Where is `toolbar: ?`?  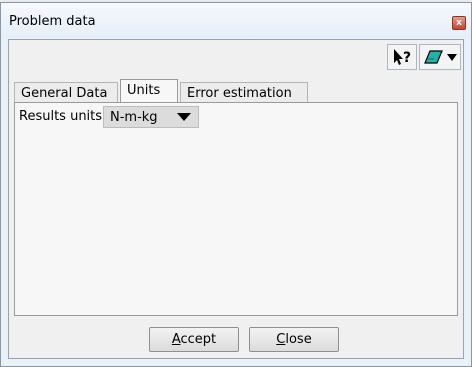 toolbar: ? is located at coordinates (236, 57).